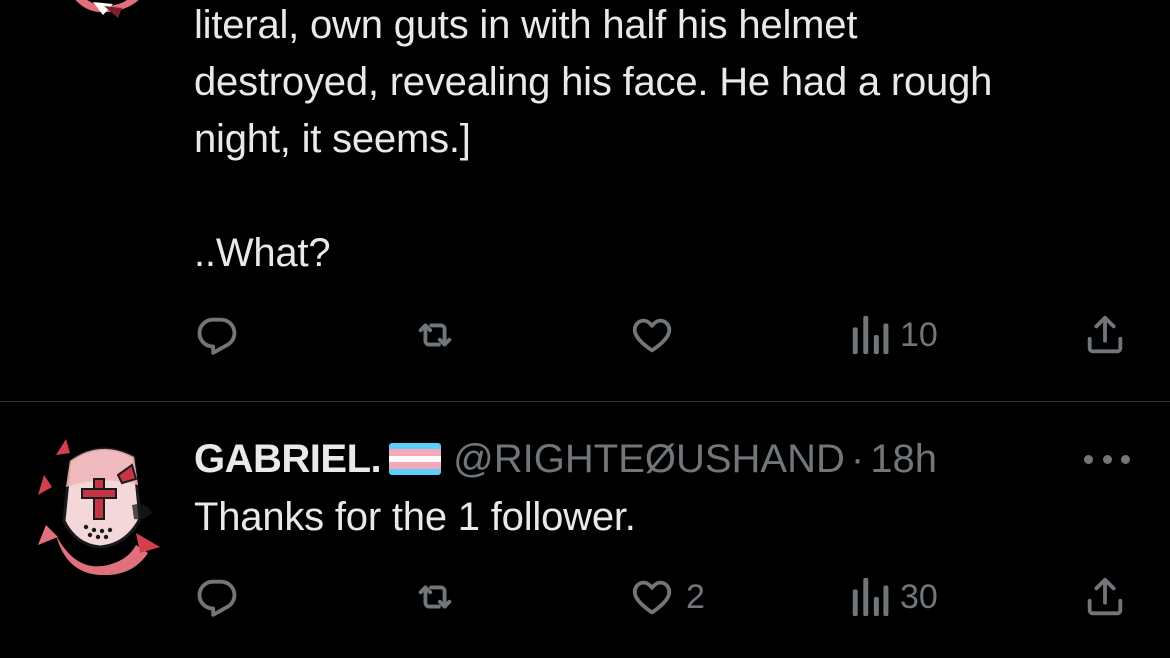  I want to click on views-button: 30, so click(894, 597).